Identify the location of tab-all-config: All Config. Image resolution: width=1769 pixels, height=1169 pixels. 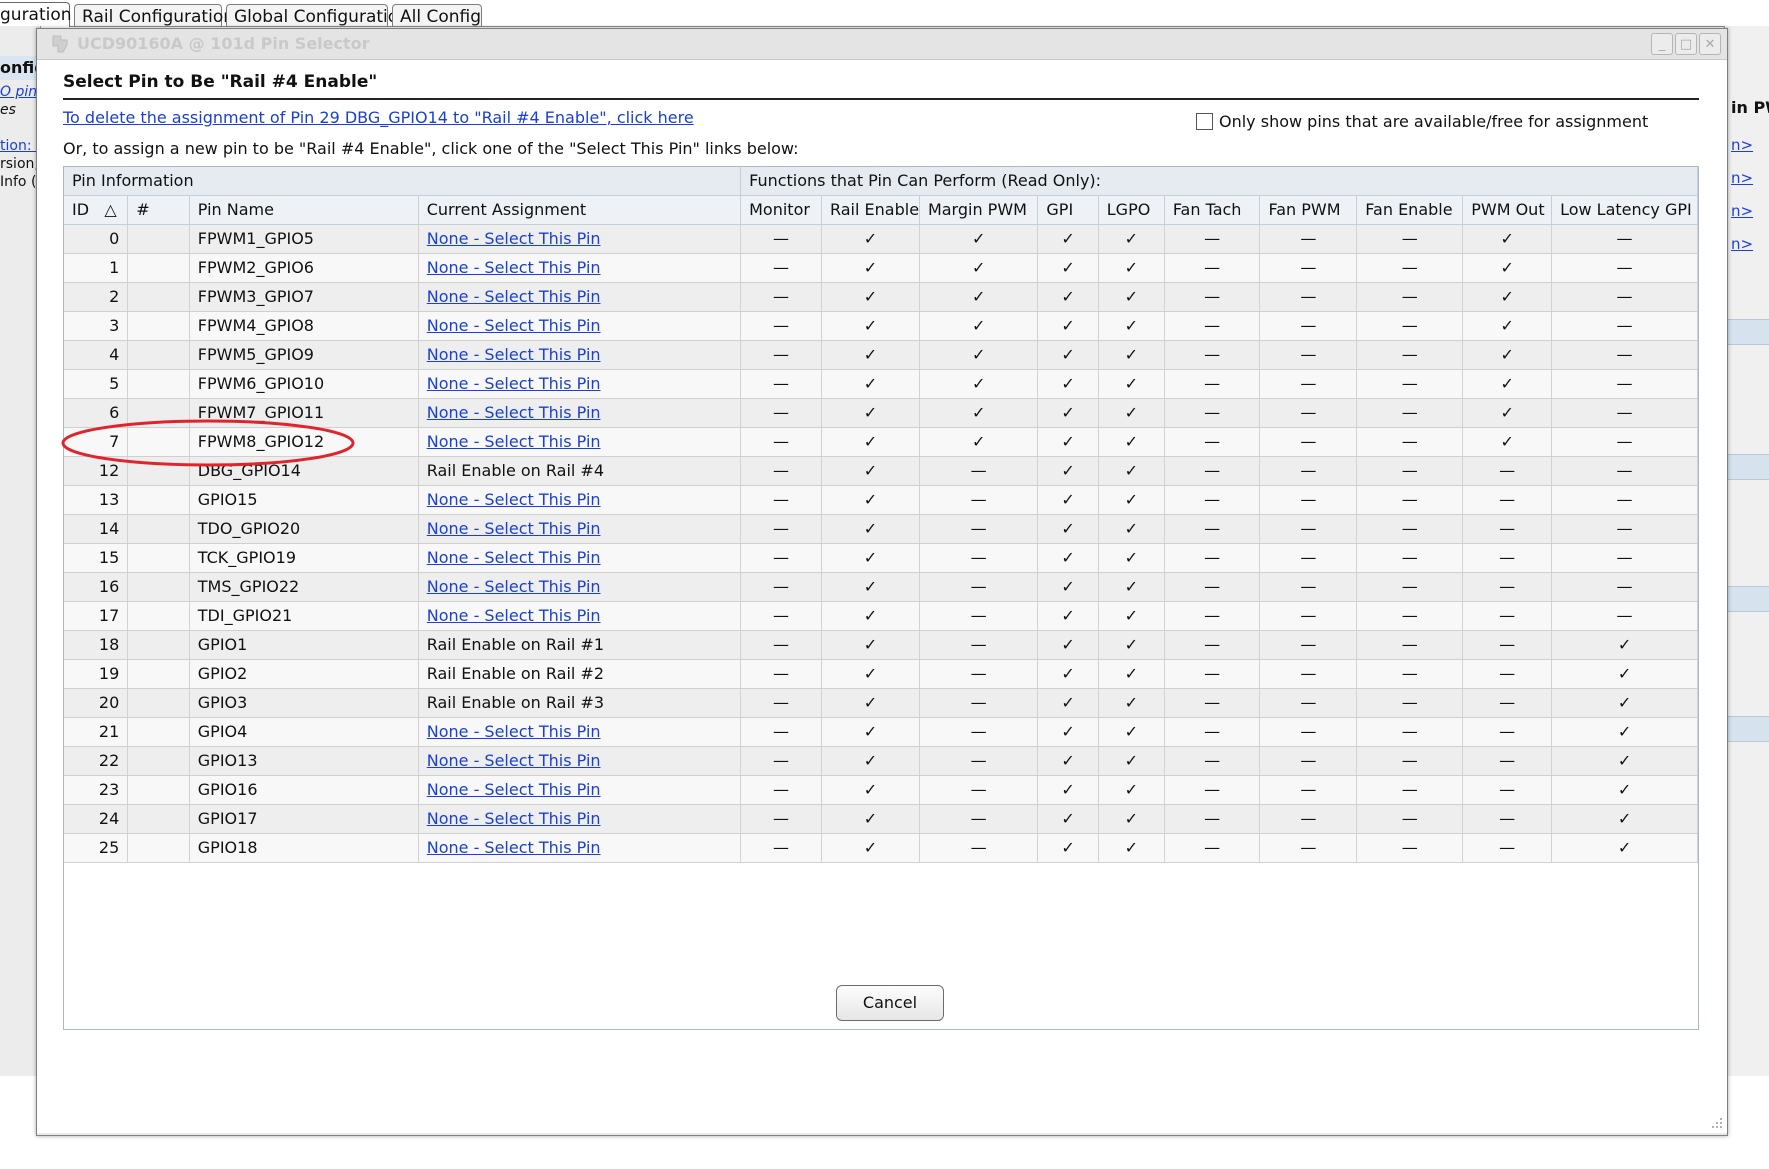
(437, 15).